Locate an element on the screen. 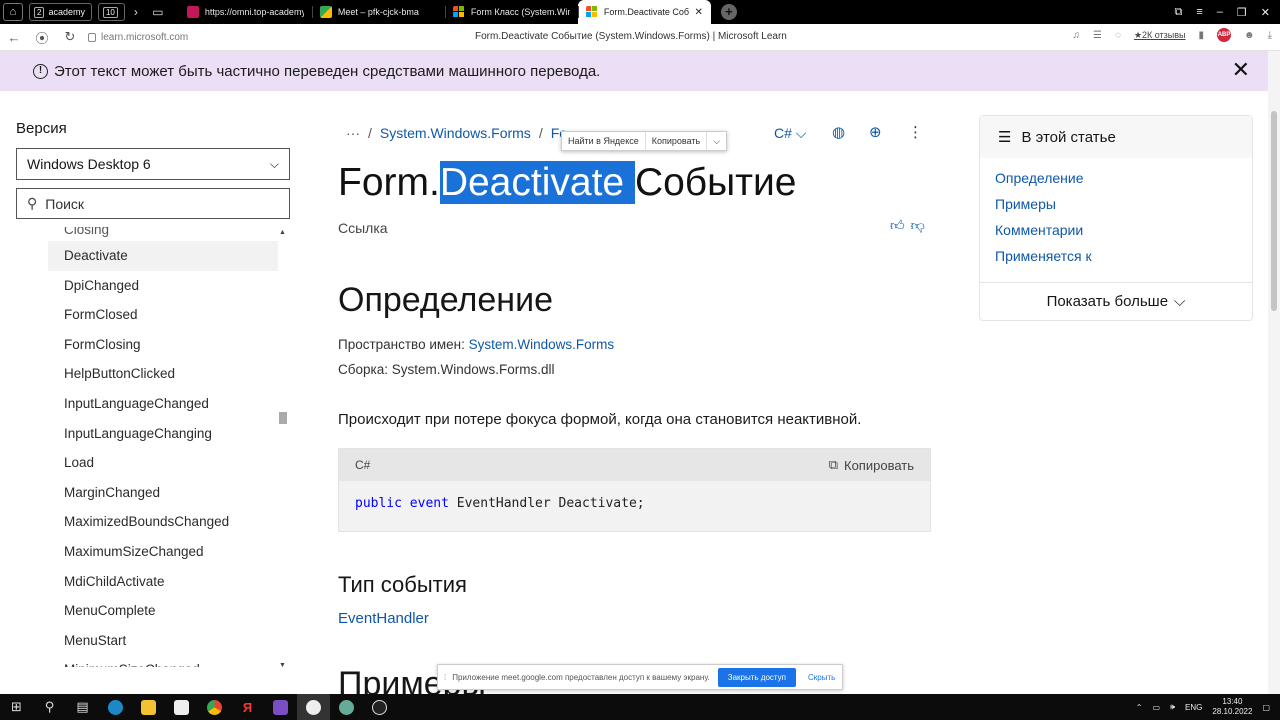 The image size is (1280, 720). scrollbar-thumb is located at coordinates (1274, 211).